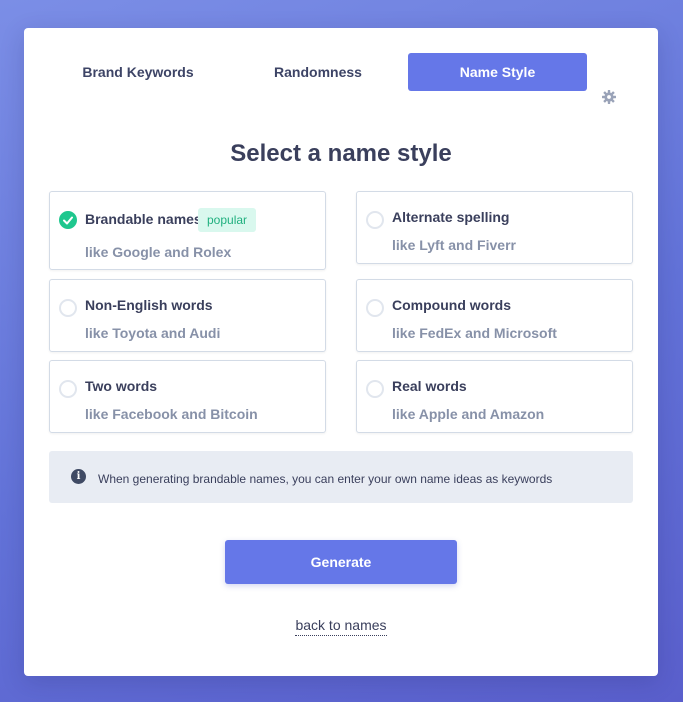 The height and width of the screenshot is (702, 683). Describe the element at coordinates (187, 315) in the screenshot. I see `option-non-english-words: Non-English words like Toyota and Audi` at that location.